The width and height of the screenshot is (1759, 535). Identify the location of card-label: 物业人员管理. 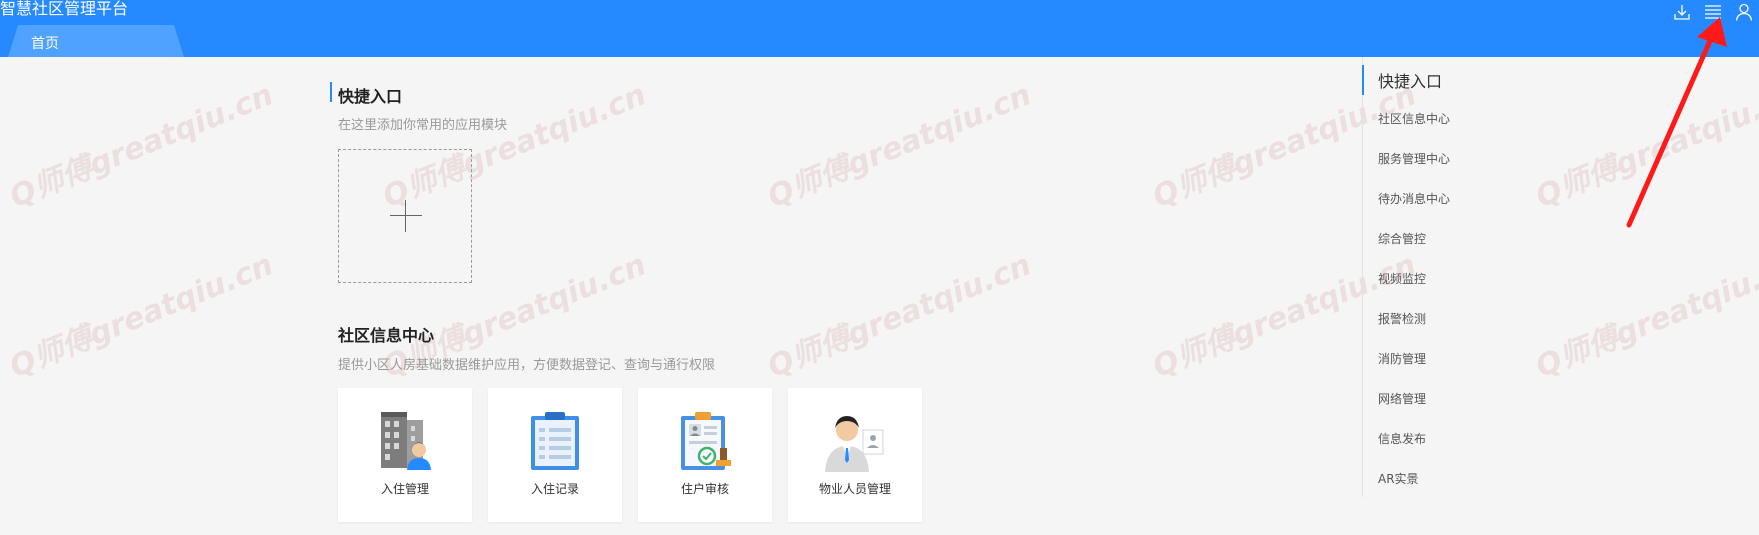
(854, 489).